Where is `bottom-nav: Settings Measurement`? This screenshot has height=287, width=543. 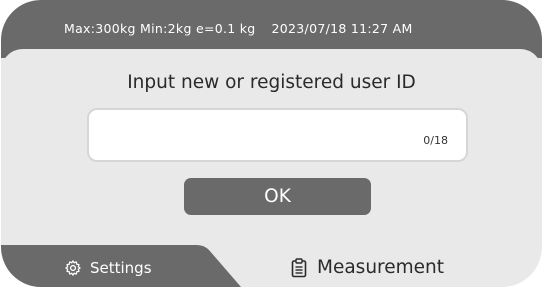 bottom-nav: Settings Measurement is located at coordinates (271, 266).